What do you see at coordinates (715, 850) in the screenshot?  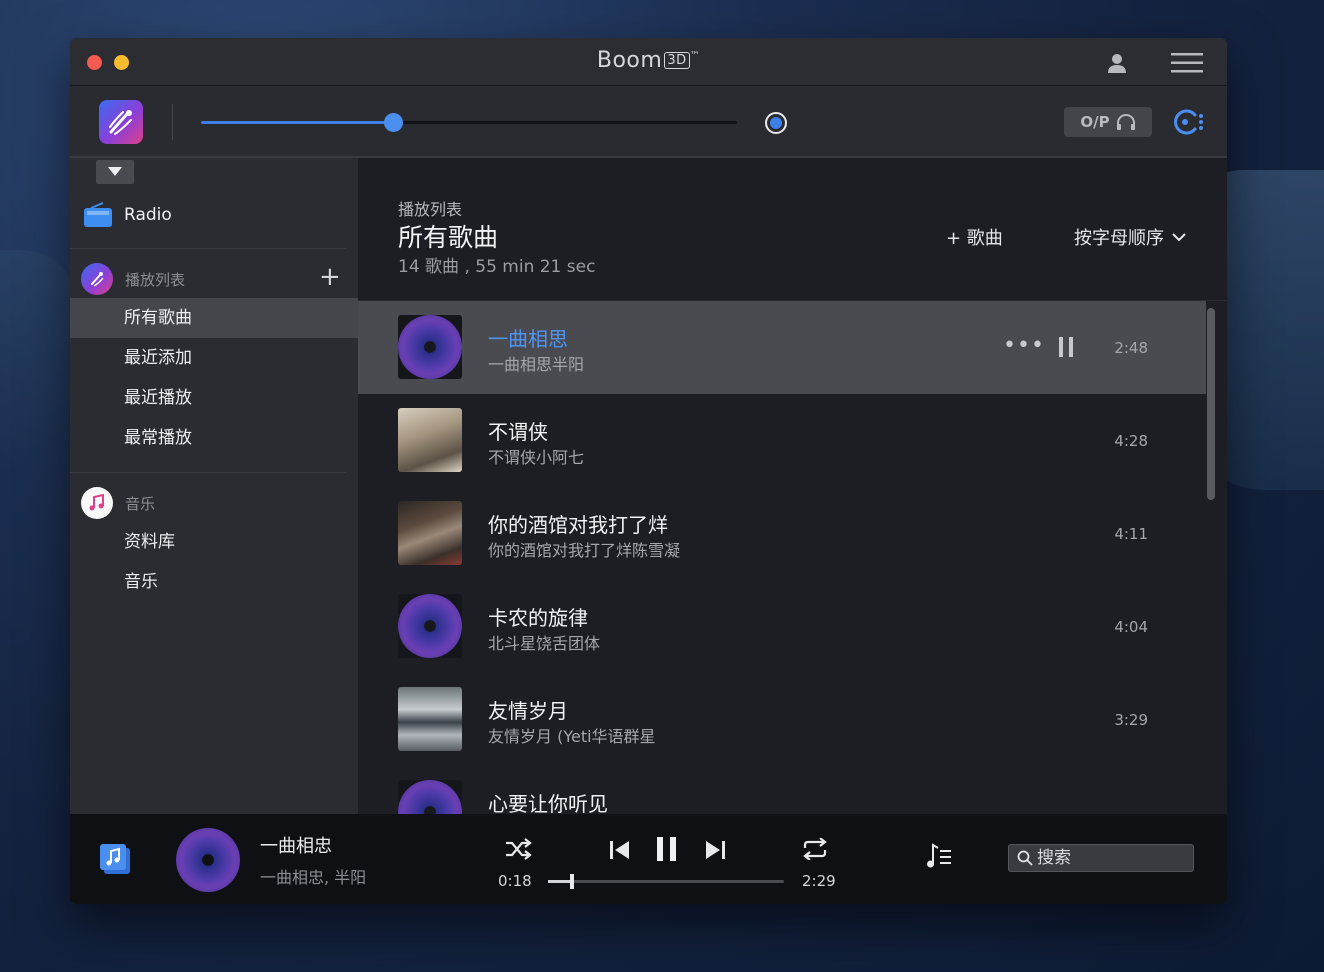 I see `next-track-icon` at bounding box center [715, 850].